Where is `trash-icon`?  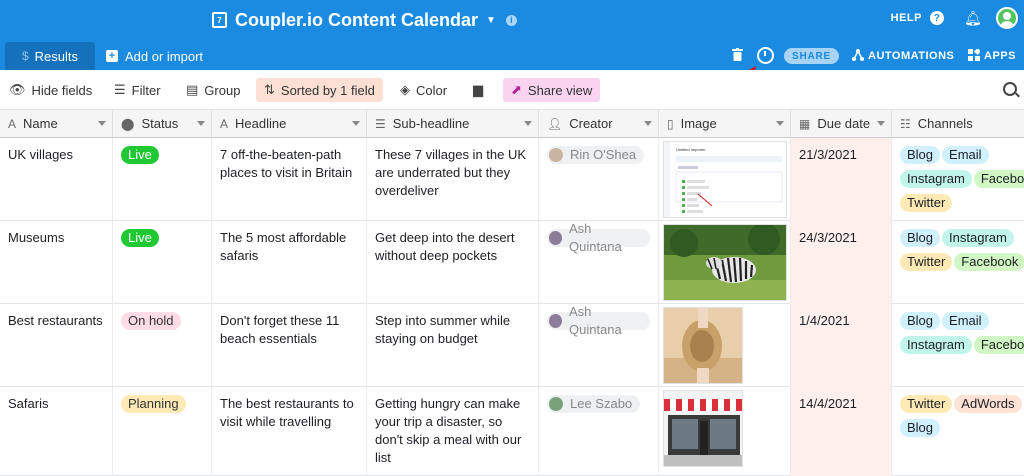
trash-icon is located at coordinates (737, 56).